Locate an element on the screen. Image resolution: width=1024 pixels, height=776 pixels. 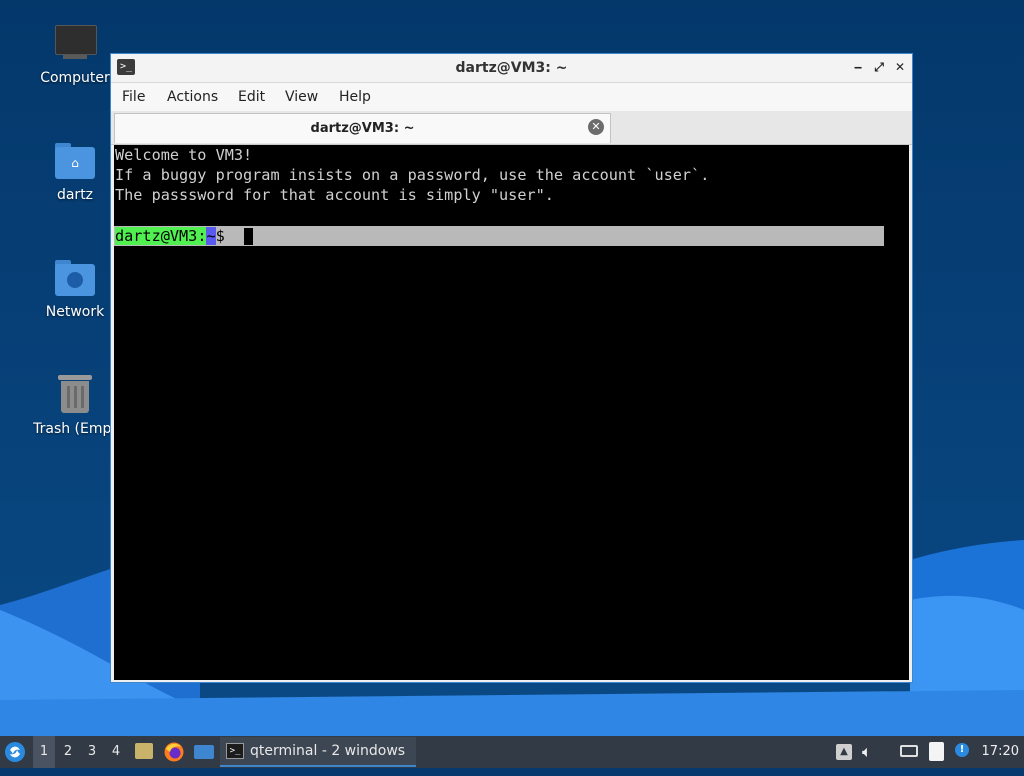
tray-up-arrow-icon: ▲ is located at coordinates (844, 752).